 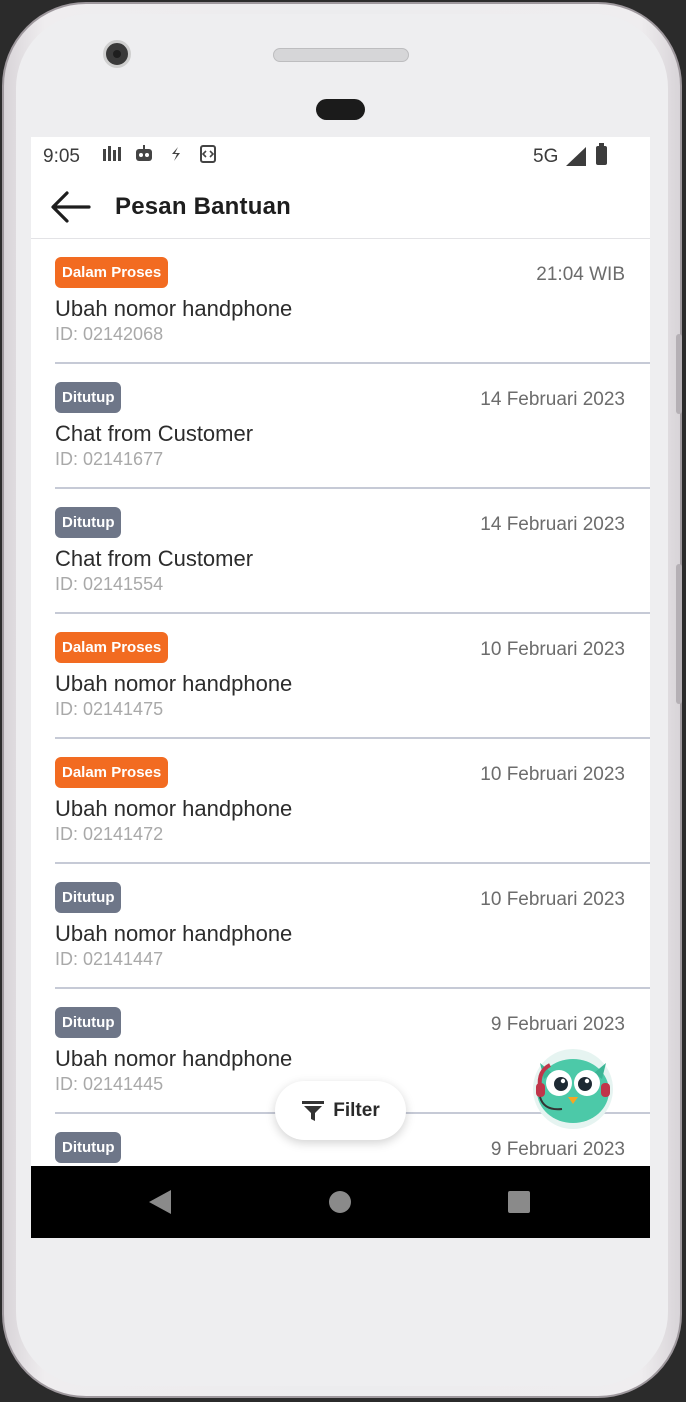 I want to click on back-button, so click(x=73, y=207).